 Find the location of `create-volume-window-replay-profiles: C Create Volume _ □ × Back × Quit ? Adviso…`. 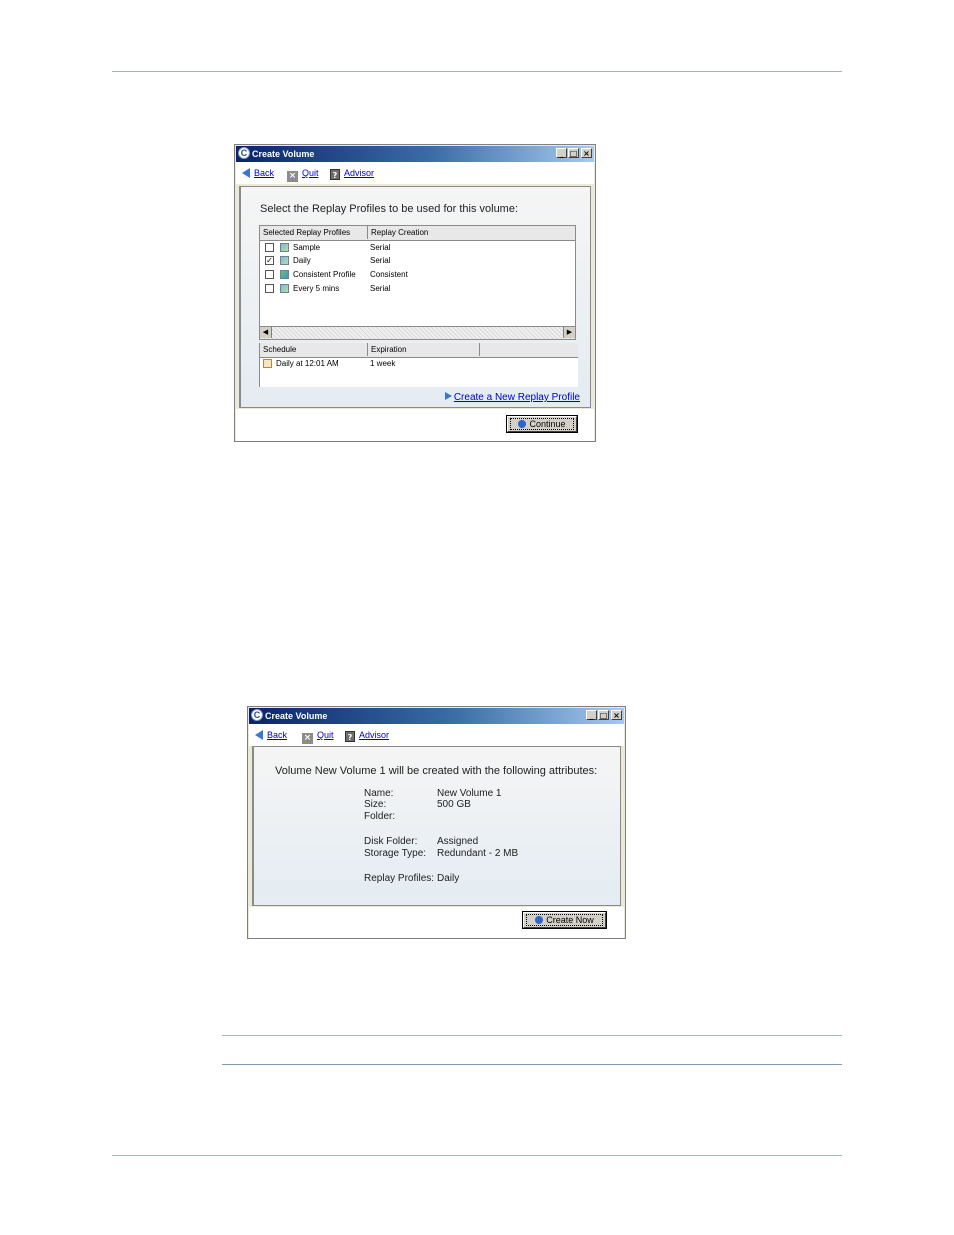

create-volume-window-replay-profiles: C Create Volume _ □ × Back × Quit ? Adviso… is located at coordinates (415, 293).